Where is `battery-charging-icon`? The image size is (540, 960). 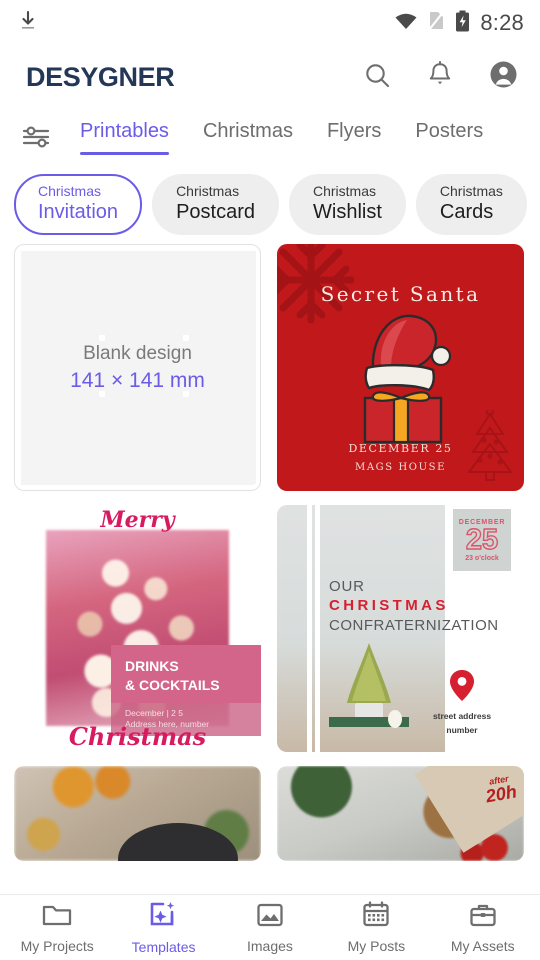
battery-charging-icon is located at coordinates (462, 23).